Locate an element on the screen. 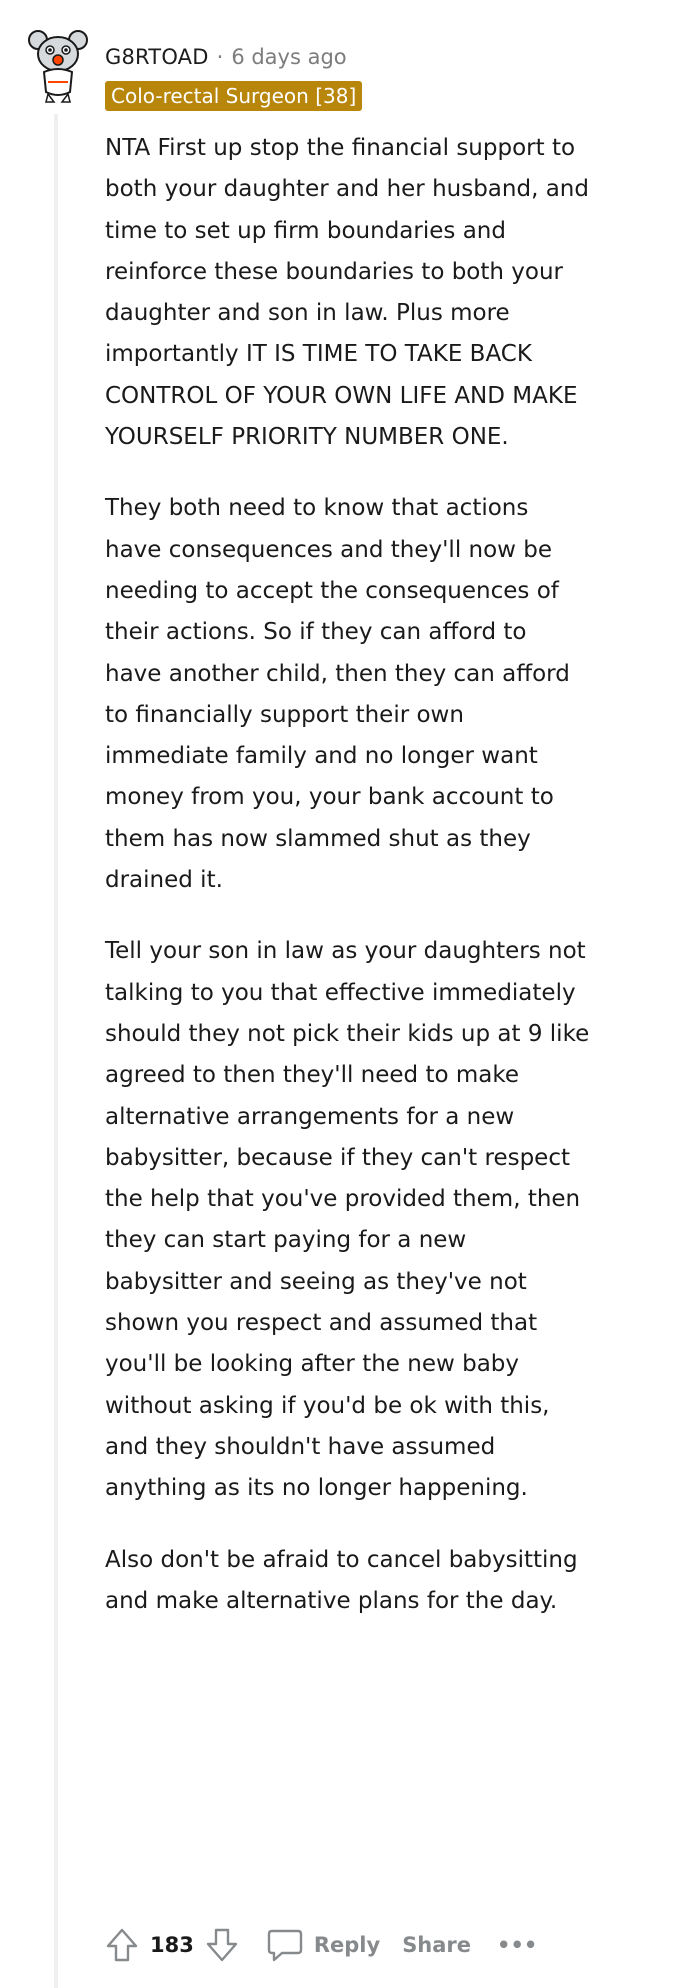 The image size is (700, 1988). snoo-avatar-icon is located at coordinates (58, 66).